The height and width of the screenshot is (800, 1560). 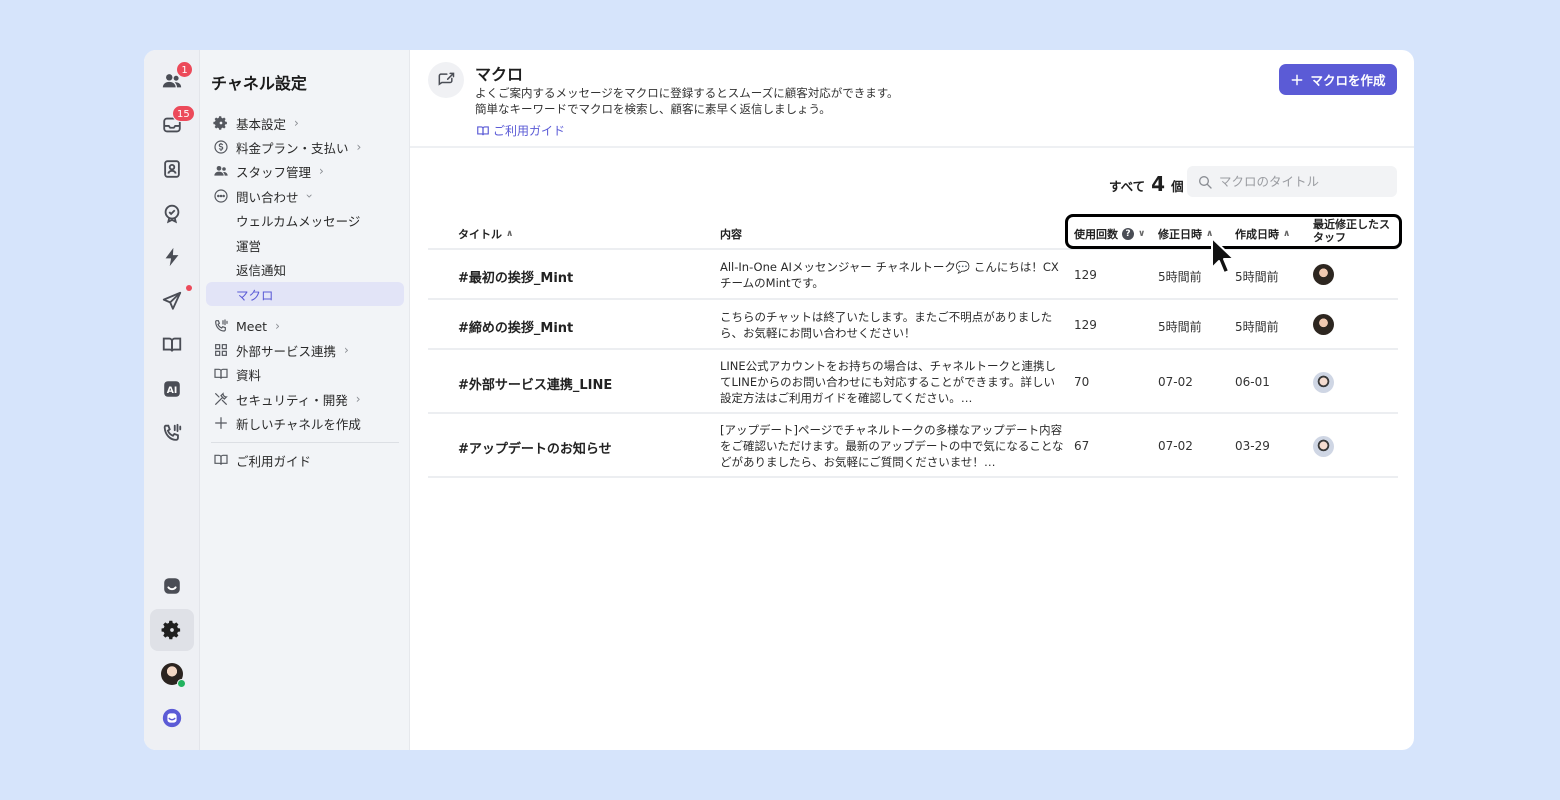 What do you see at coordinates (274, 461) in the screenshot?
I see `sidebar-item-label: ご利用ガイド` at bounding box center [274, 461].